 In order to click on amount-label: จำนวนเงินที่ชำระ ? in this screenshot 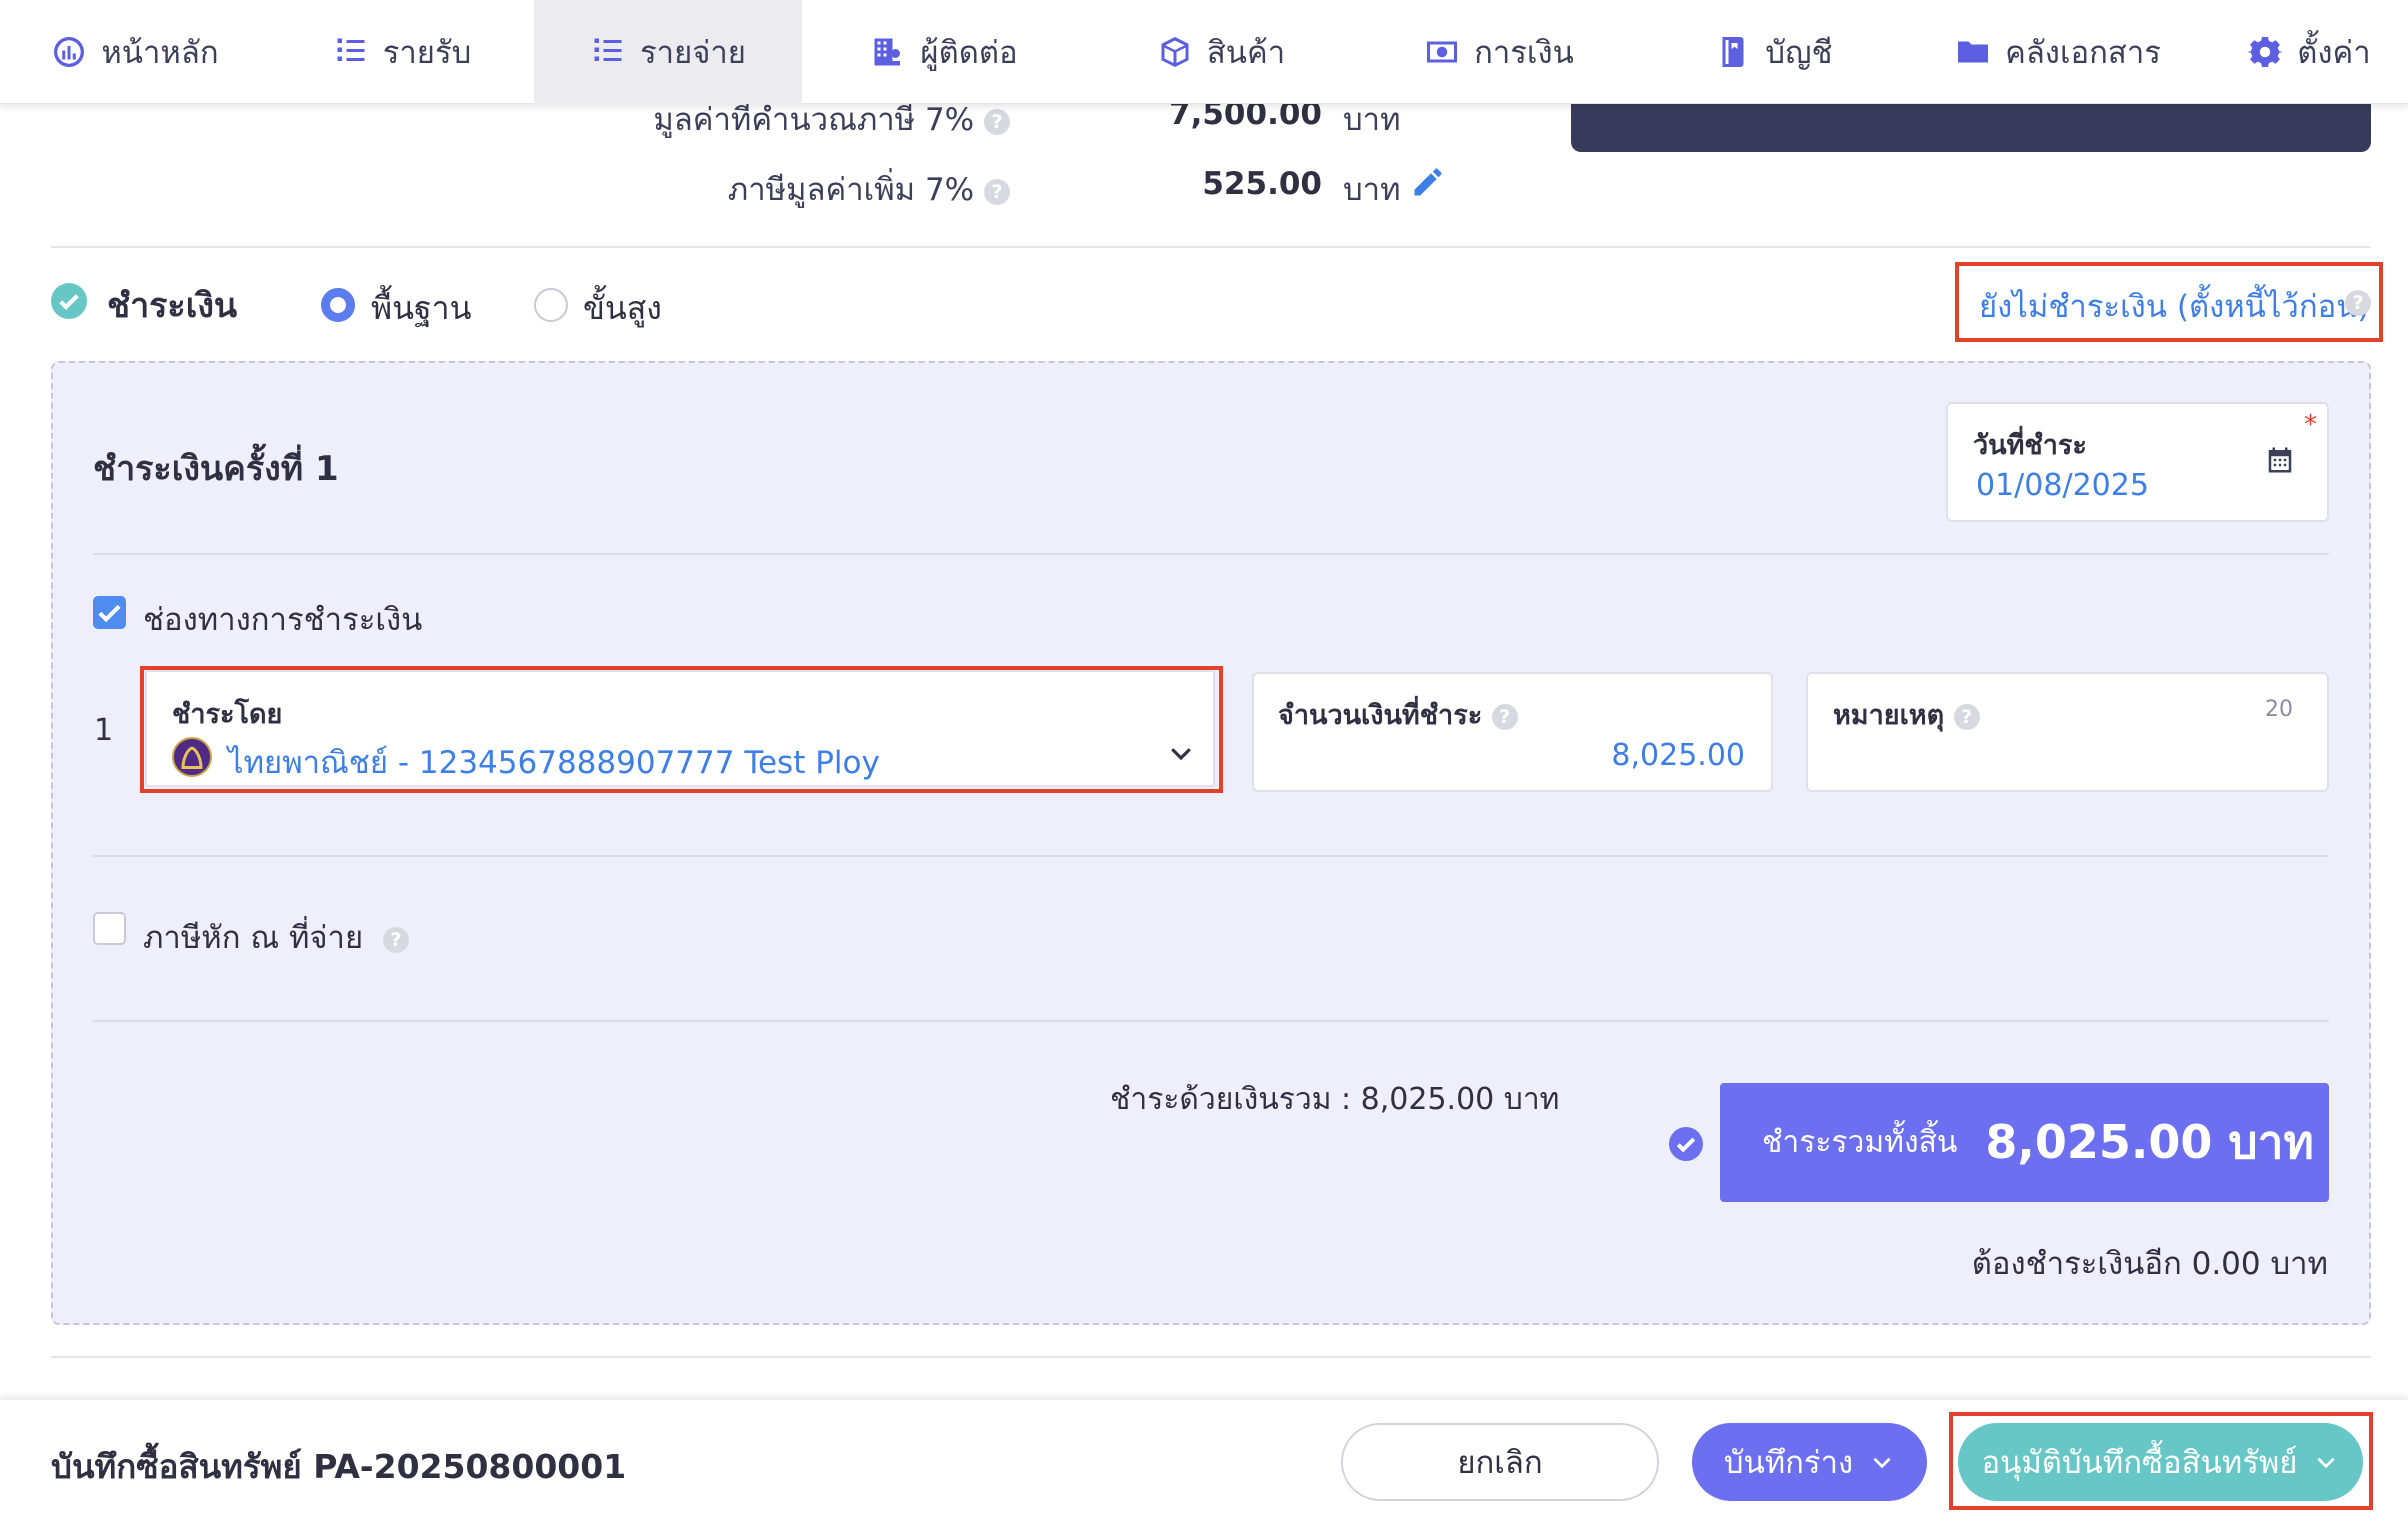, I will do `click(1398, 714)`.